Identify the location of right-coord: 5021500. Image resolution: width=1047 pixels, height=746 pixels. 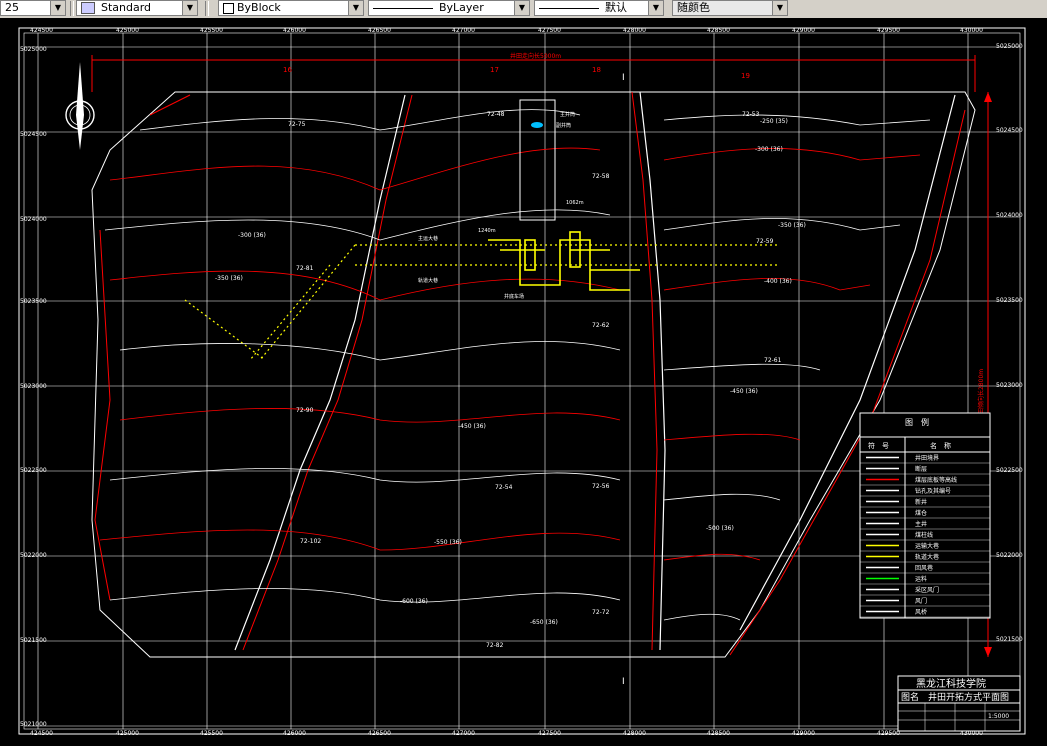
(1009, 639).